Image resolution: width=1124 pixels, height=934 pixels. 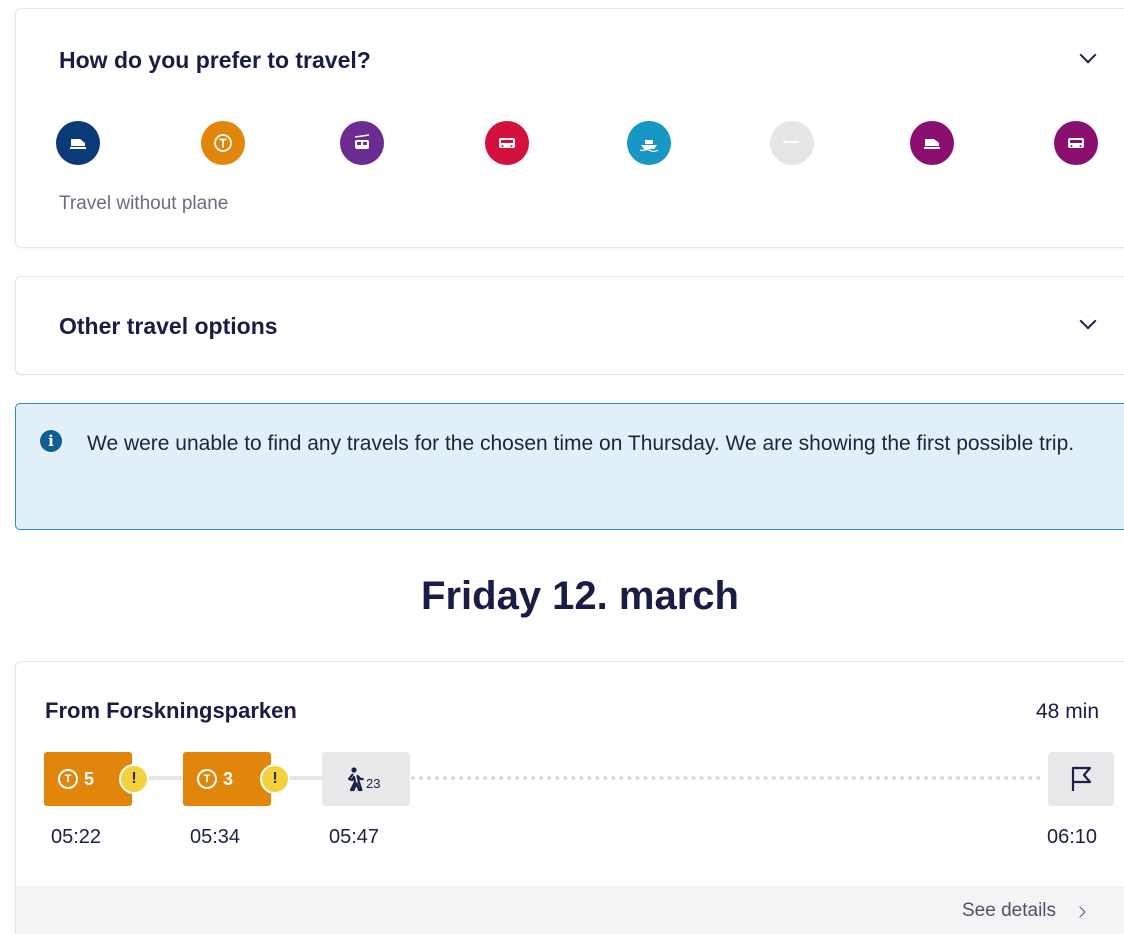 I want to click on coach-icon, so click(x=1076, y=143).